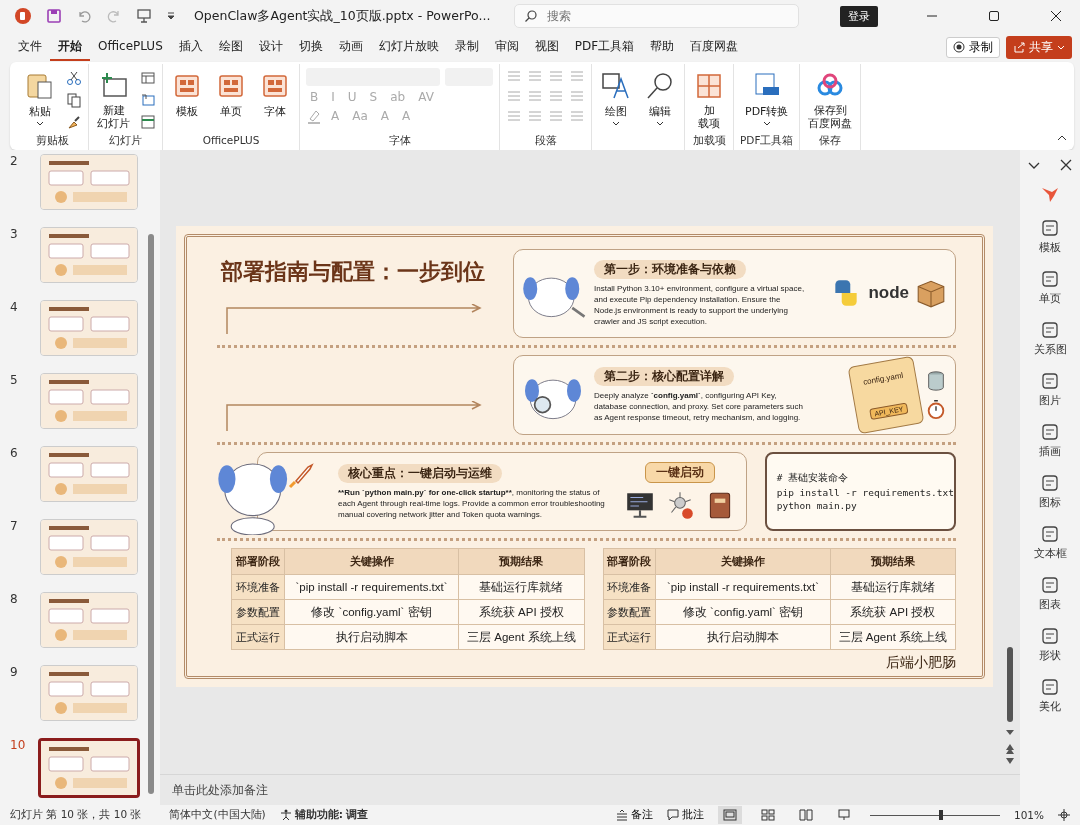  I want to click on card-heading: 第二步：核心配置详解, so click(664, 376).